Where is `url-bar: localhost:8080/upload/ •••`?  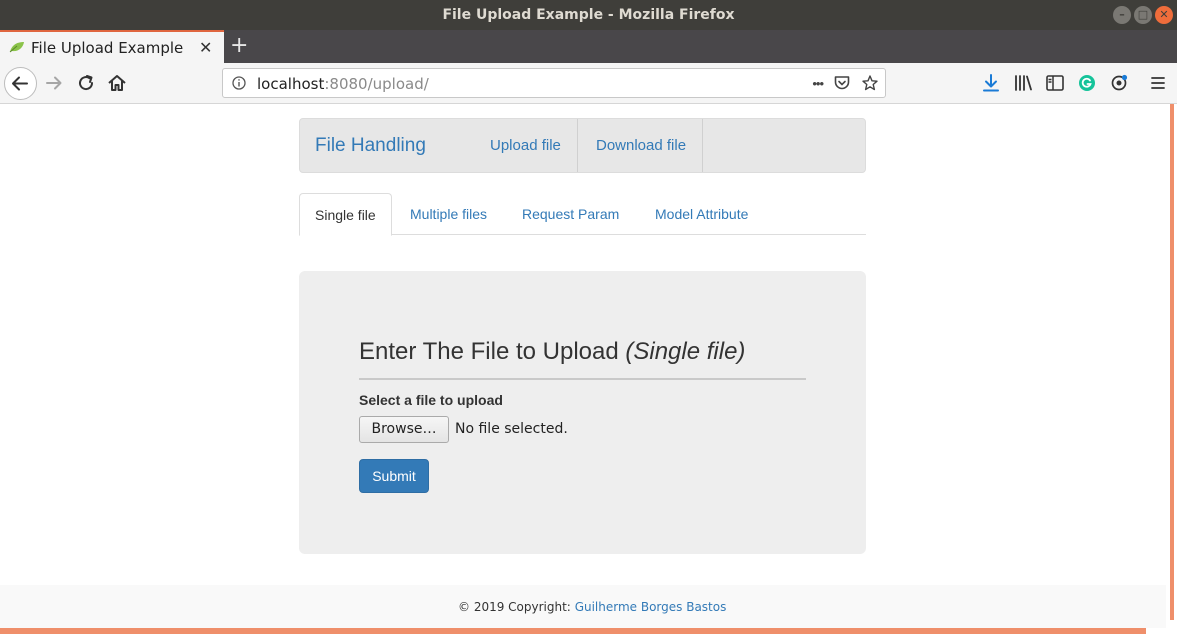
url-bar: localhost:8080/upload/ ••• is located at coordinates (554, 83).